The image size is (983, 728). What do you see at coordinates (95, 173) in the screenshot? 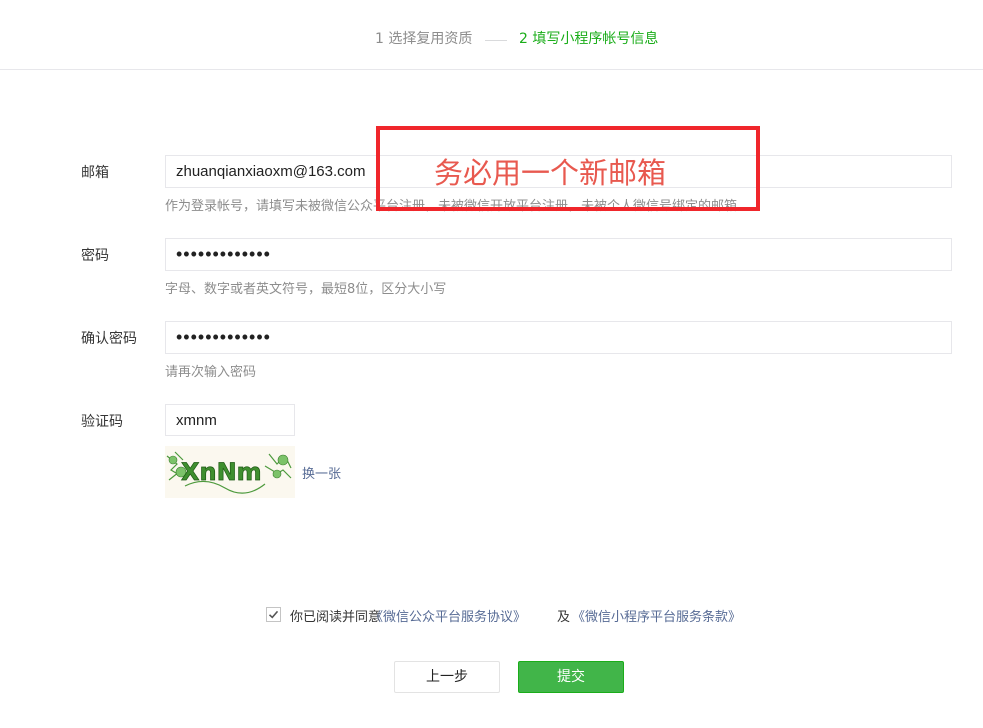
I see `email-label: 邮箱` at bounding box center [95, 173].